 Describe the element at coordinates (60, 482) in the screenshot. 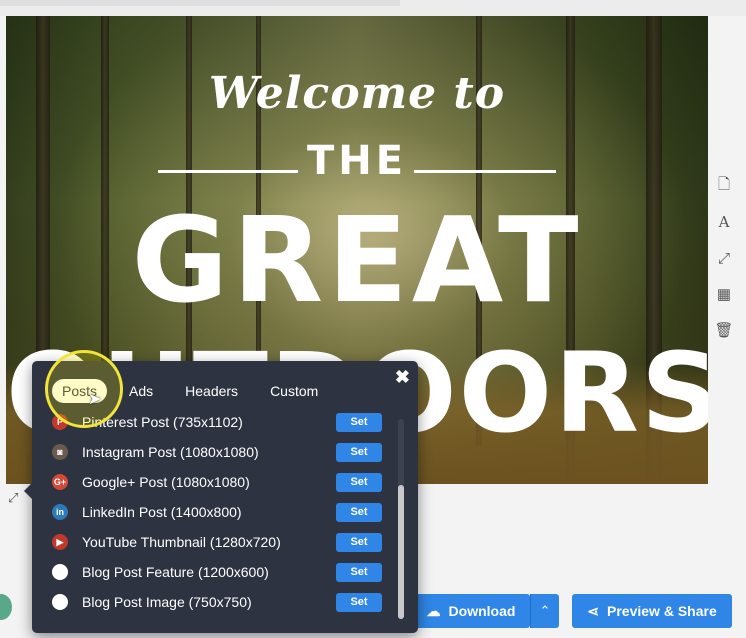

I see `google-plus-icon: G+` at that location.